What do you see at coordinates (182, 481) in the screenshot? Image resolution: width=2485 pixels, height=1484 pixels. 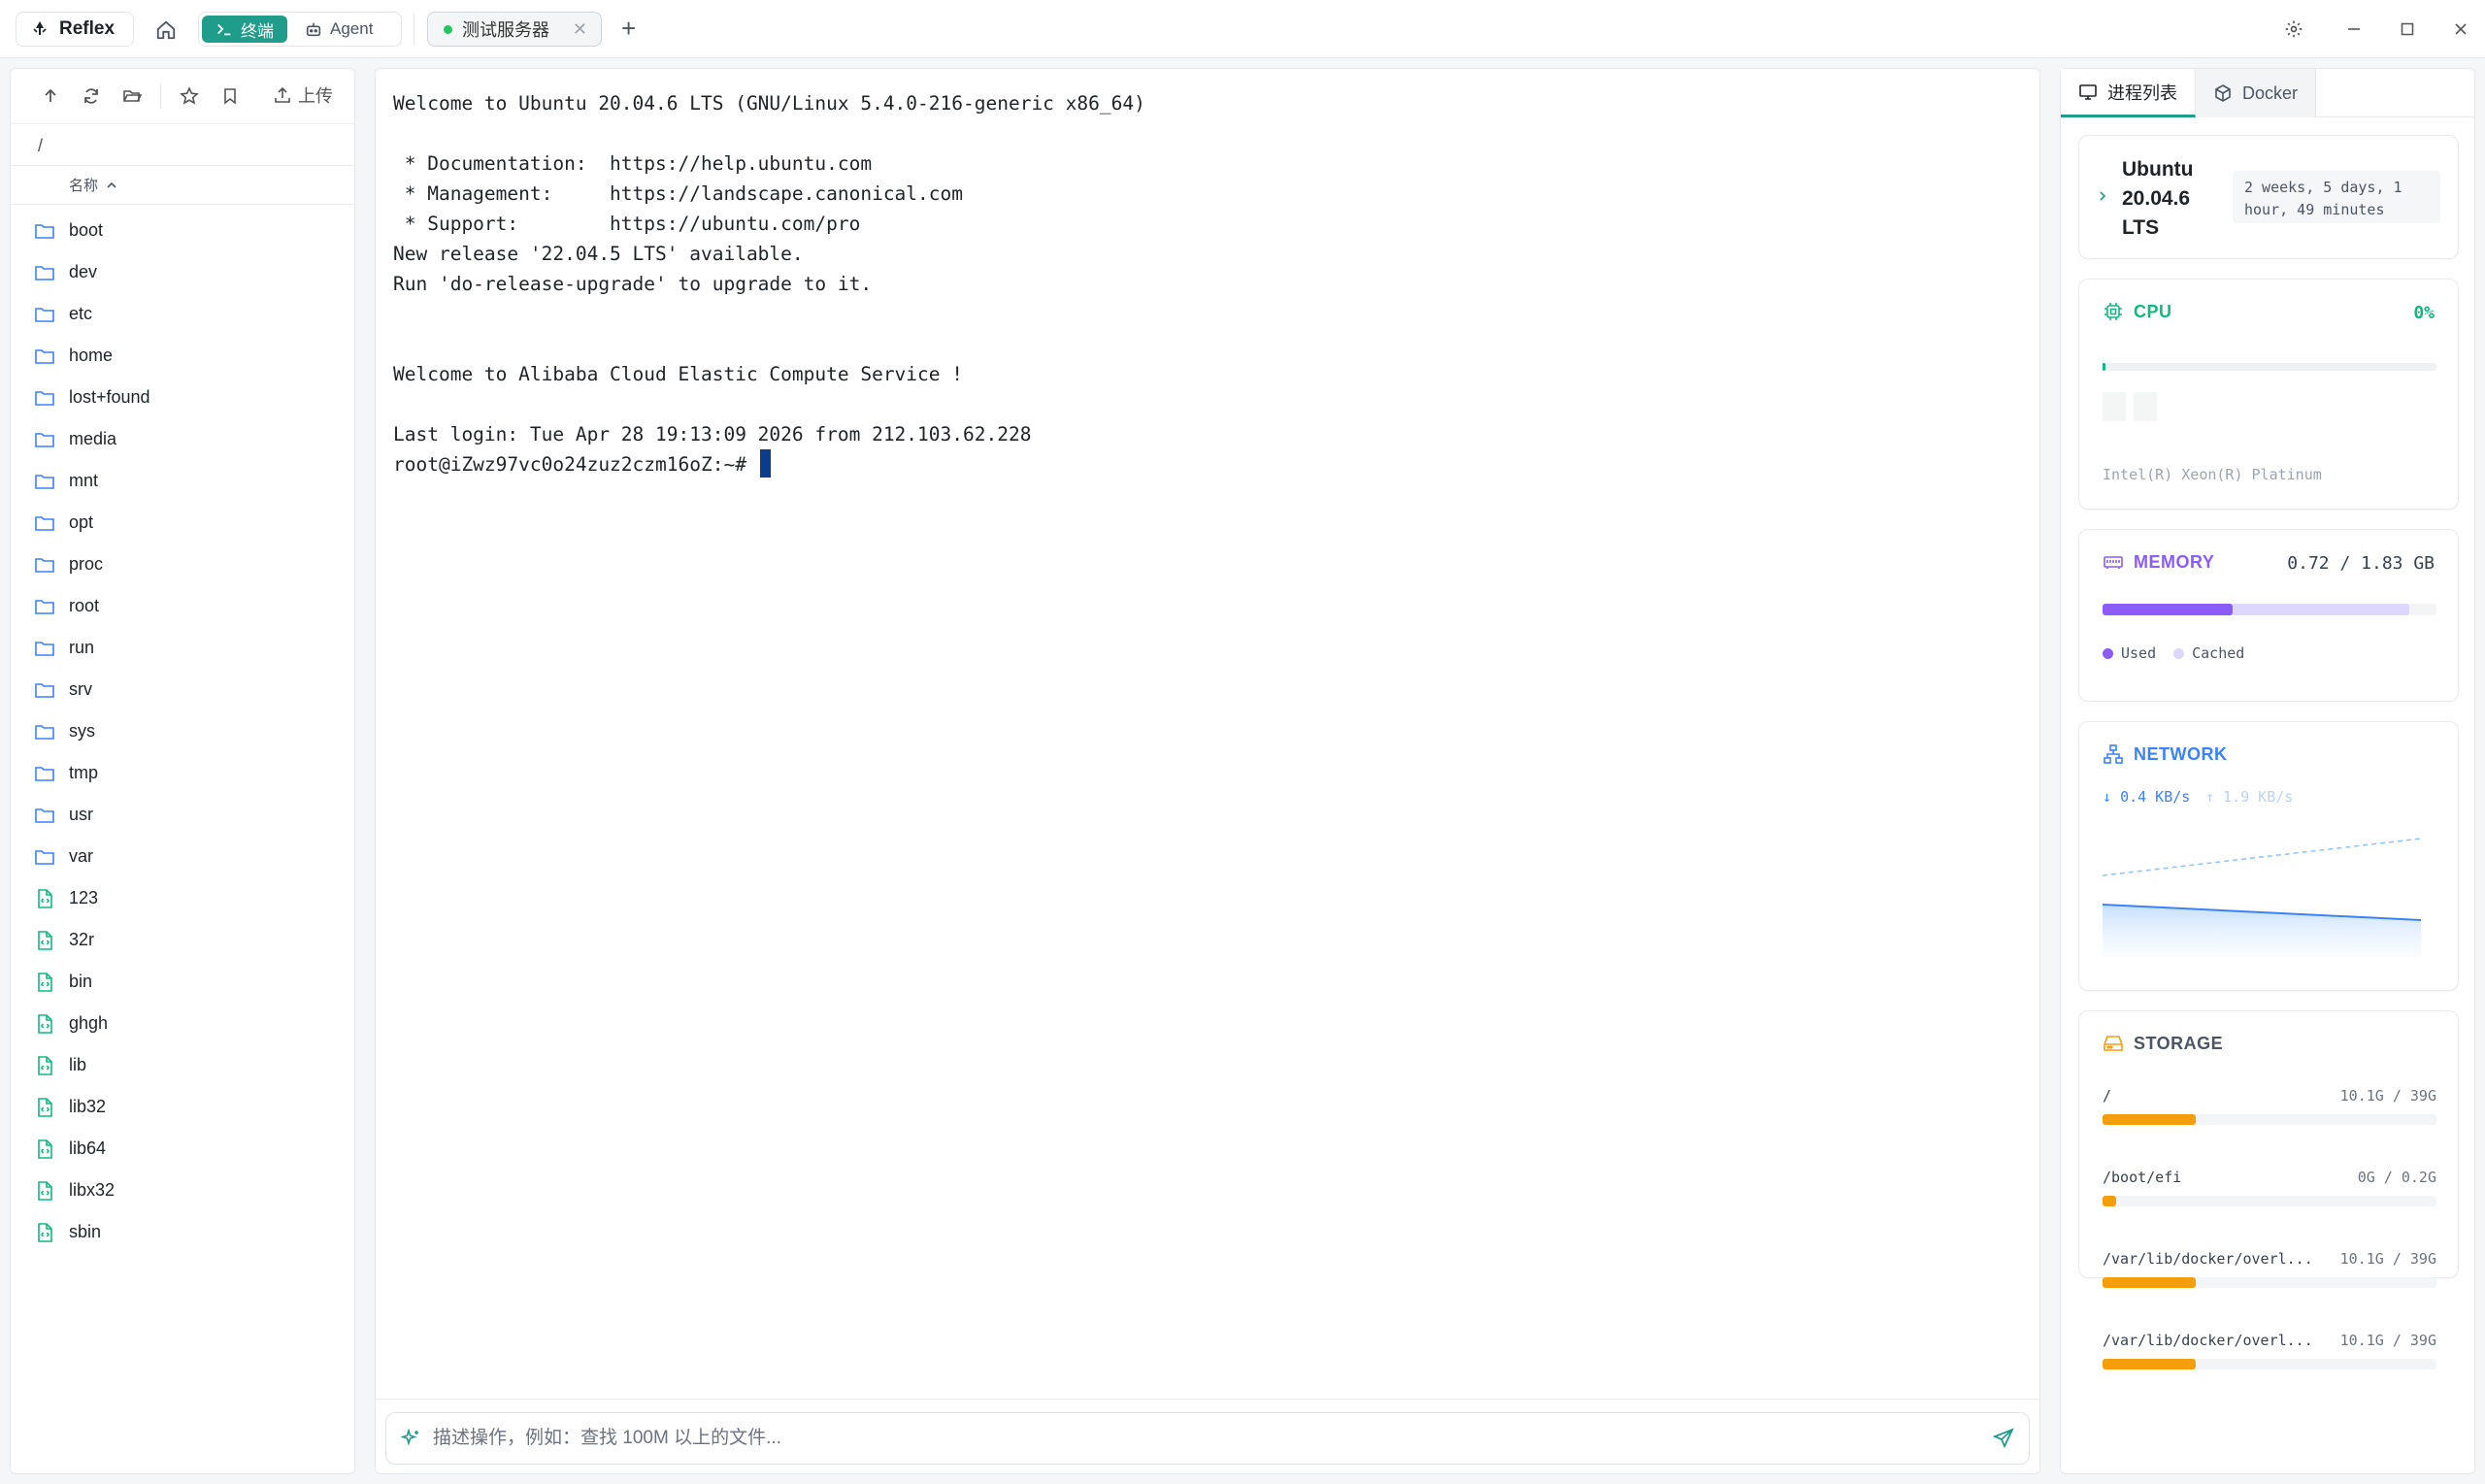 I see `folder-row: mnt` at bounding box center [182, 481].